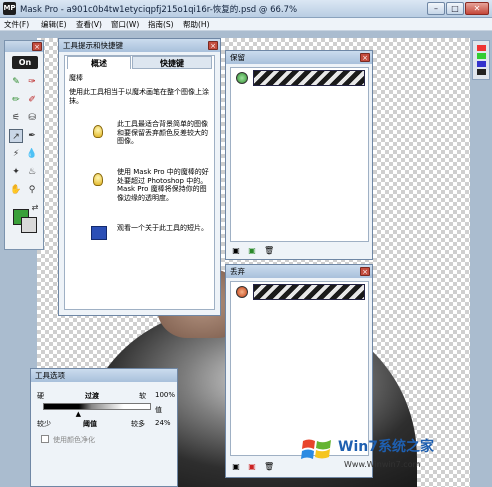 The image size is (492, 487). Describe the element at coordinates (455, 8) in the screenshot. I see `maximize-button: □` at that location.